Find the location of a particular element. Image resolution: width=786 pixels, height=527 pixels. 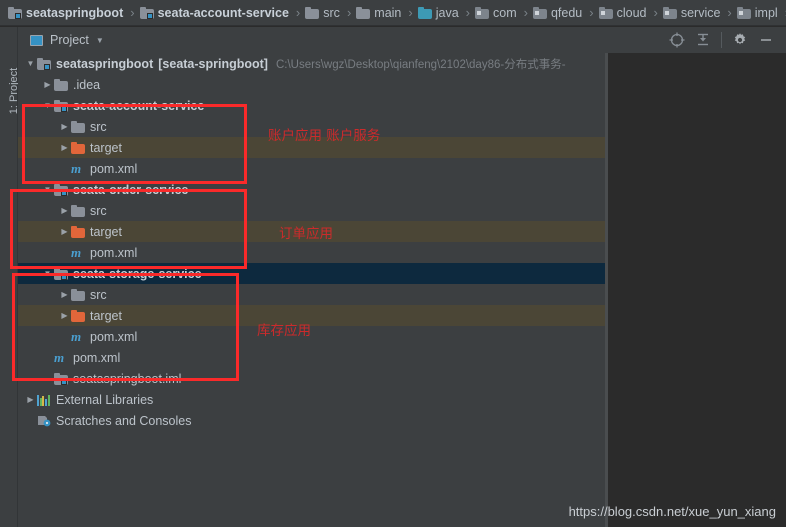

hide-icon is located at coordinates (766, 40).